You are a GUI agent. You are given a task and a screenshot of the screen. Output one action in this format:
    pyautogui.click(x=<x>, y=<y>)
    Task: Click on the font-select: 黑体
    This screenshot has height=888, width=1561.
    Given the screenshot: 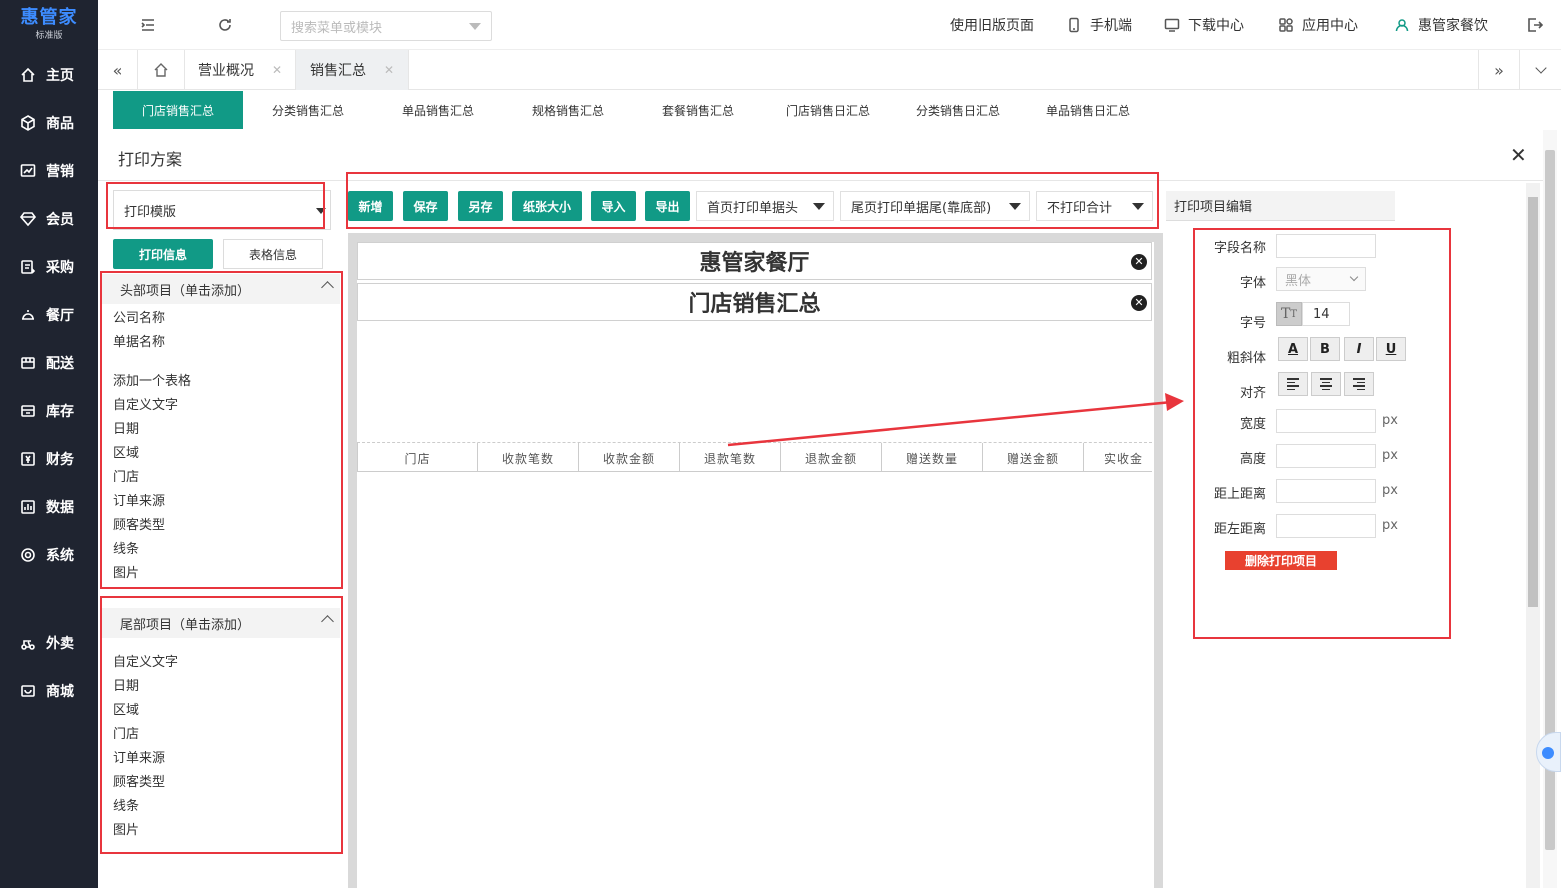 What is the action you would take?
    pyautogui.click(x=1321, y=279)
    